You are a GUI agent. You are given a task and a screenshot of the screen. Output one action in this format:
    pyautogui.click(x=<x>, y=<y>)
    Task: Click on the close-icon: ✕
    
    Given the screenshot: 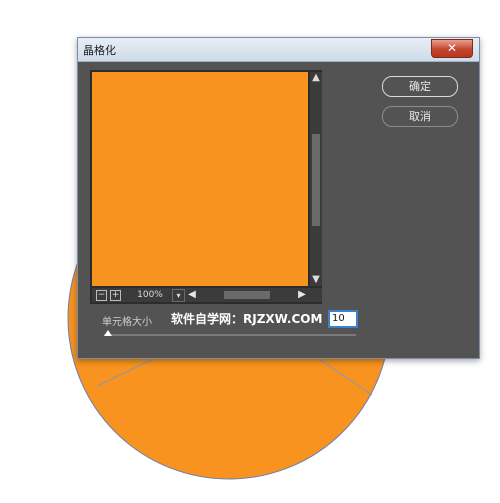 What is the action you would take?
    pyautogui.click(x=452, y=48)
    